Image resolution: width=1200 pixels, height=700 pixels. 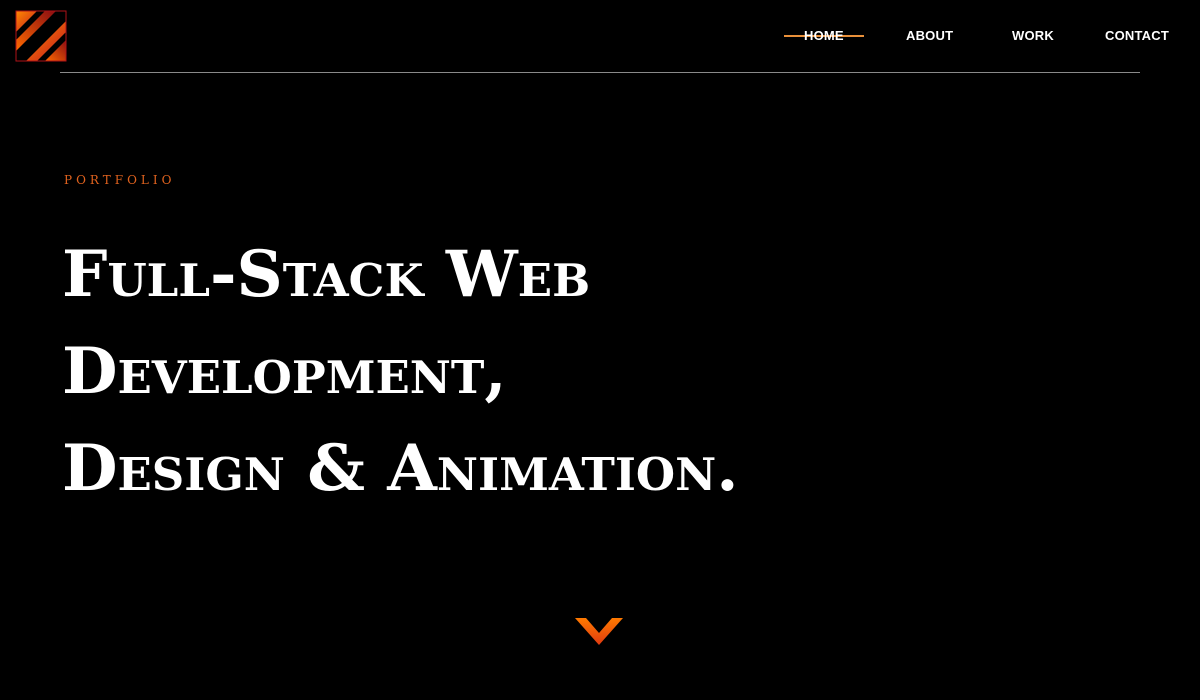 What do you see at coordinates (1033, 36) in the screenshot?
I see `nav-item-work: WORK` at bounding box center [1033, 36].